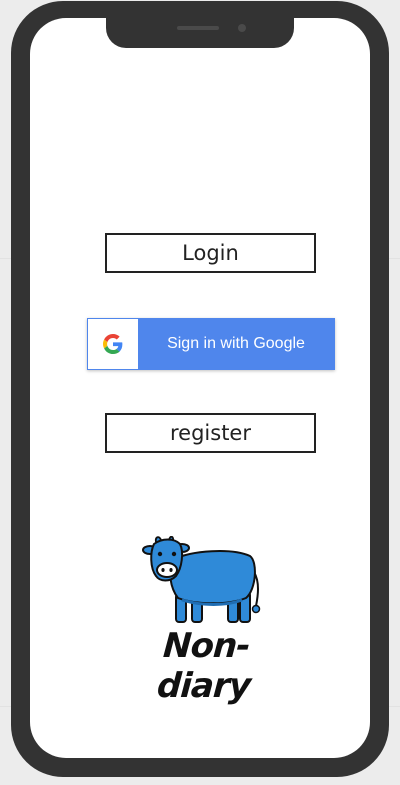  Describe the element at coordinates (236, 343) in the screenshot. I see `google-sign-in-label: Sign in with Google` at that location.